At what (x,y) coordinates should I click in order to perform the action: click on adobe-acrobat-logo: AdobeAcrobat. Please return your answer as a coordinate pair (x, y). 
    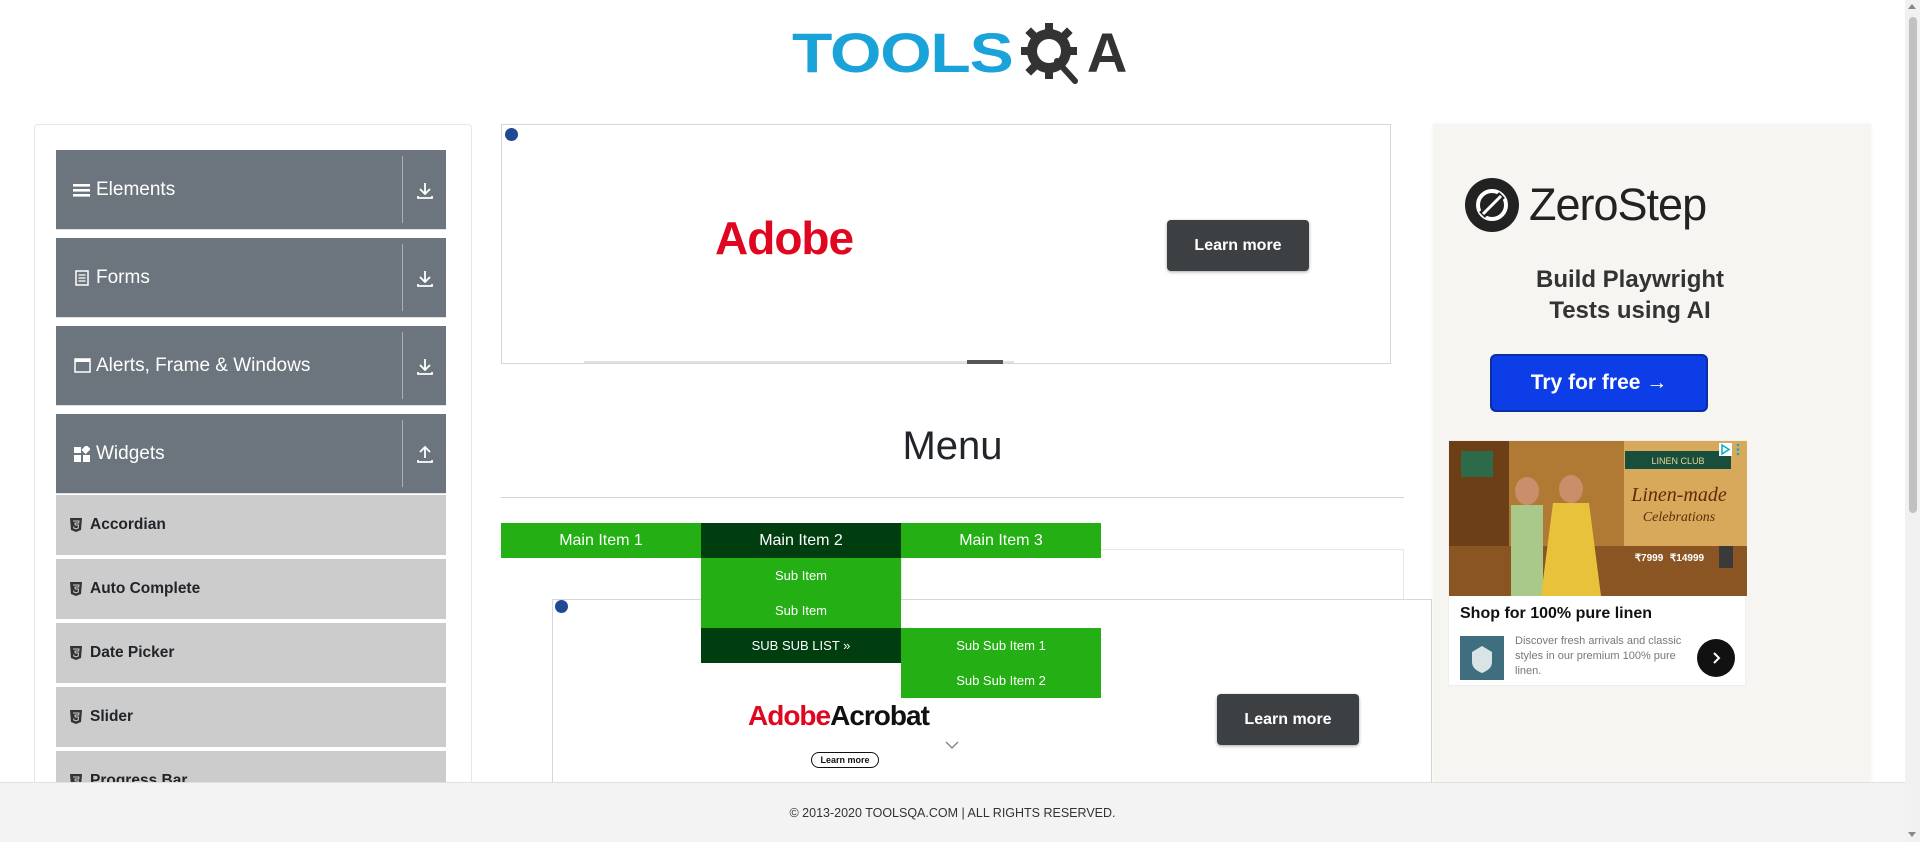
    Looking at the image, I should click on (839, 716).